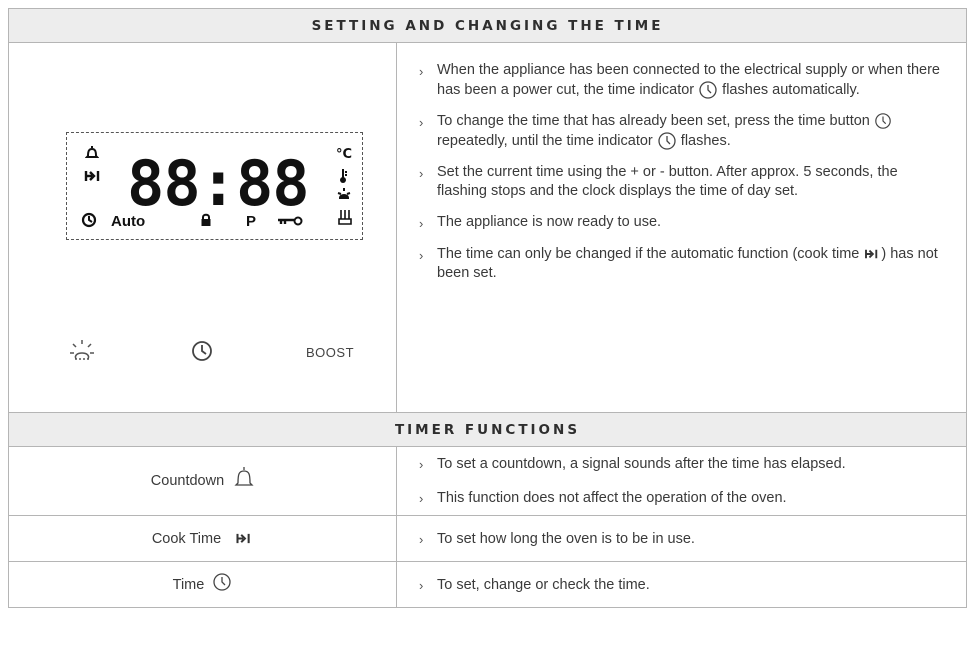  Describe the element at coordinates (883, 121) in the screenshot. I see `time-button-icon` at that location.